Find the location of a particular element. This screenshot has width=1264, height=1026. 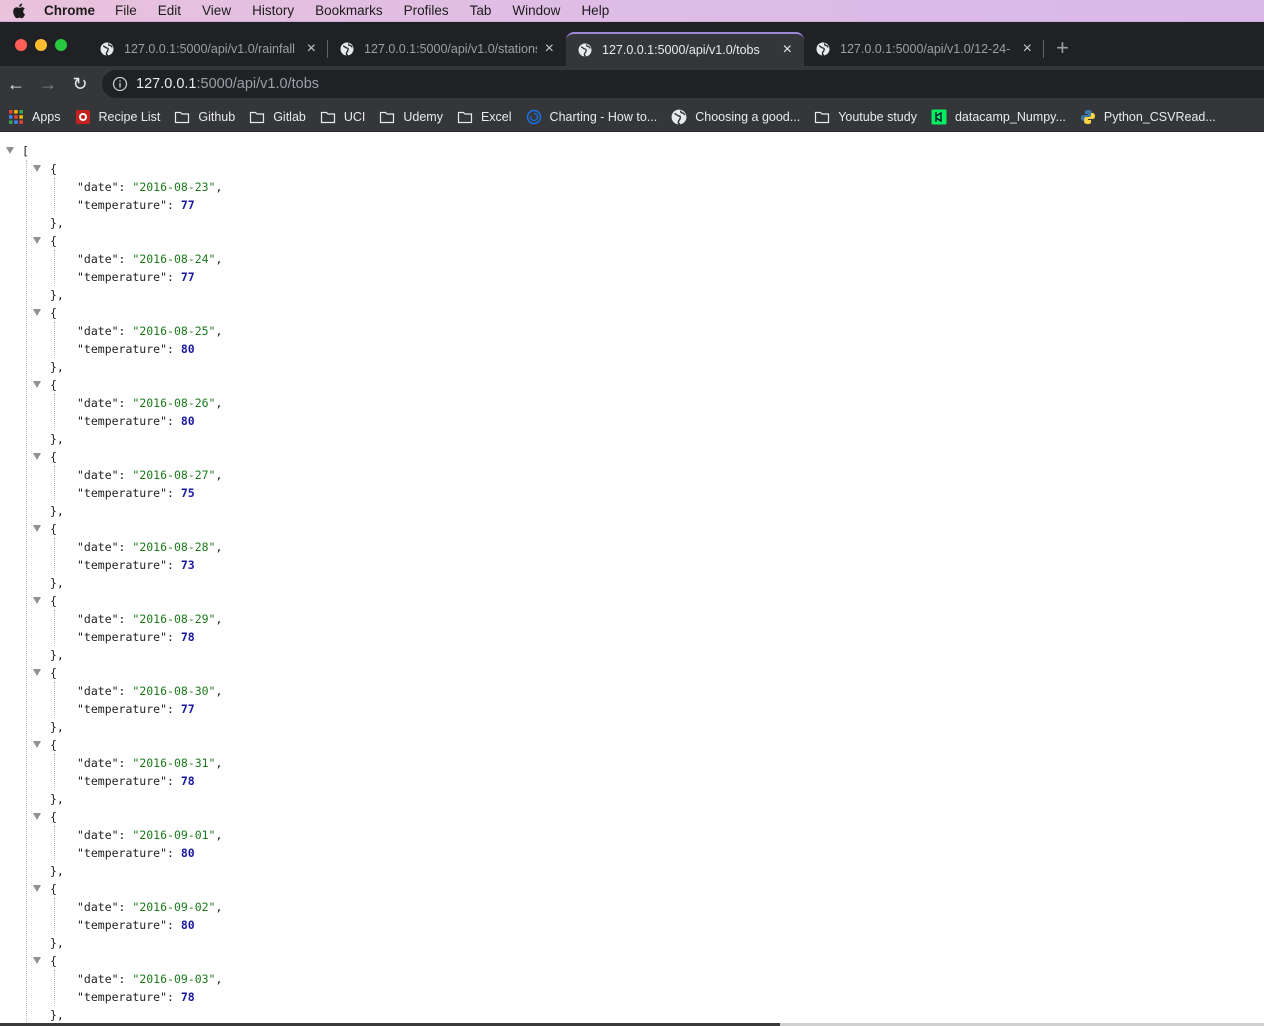

menu-bookmarks: Bookmarks is located at coordinates (349, 10).